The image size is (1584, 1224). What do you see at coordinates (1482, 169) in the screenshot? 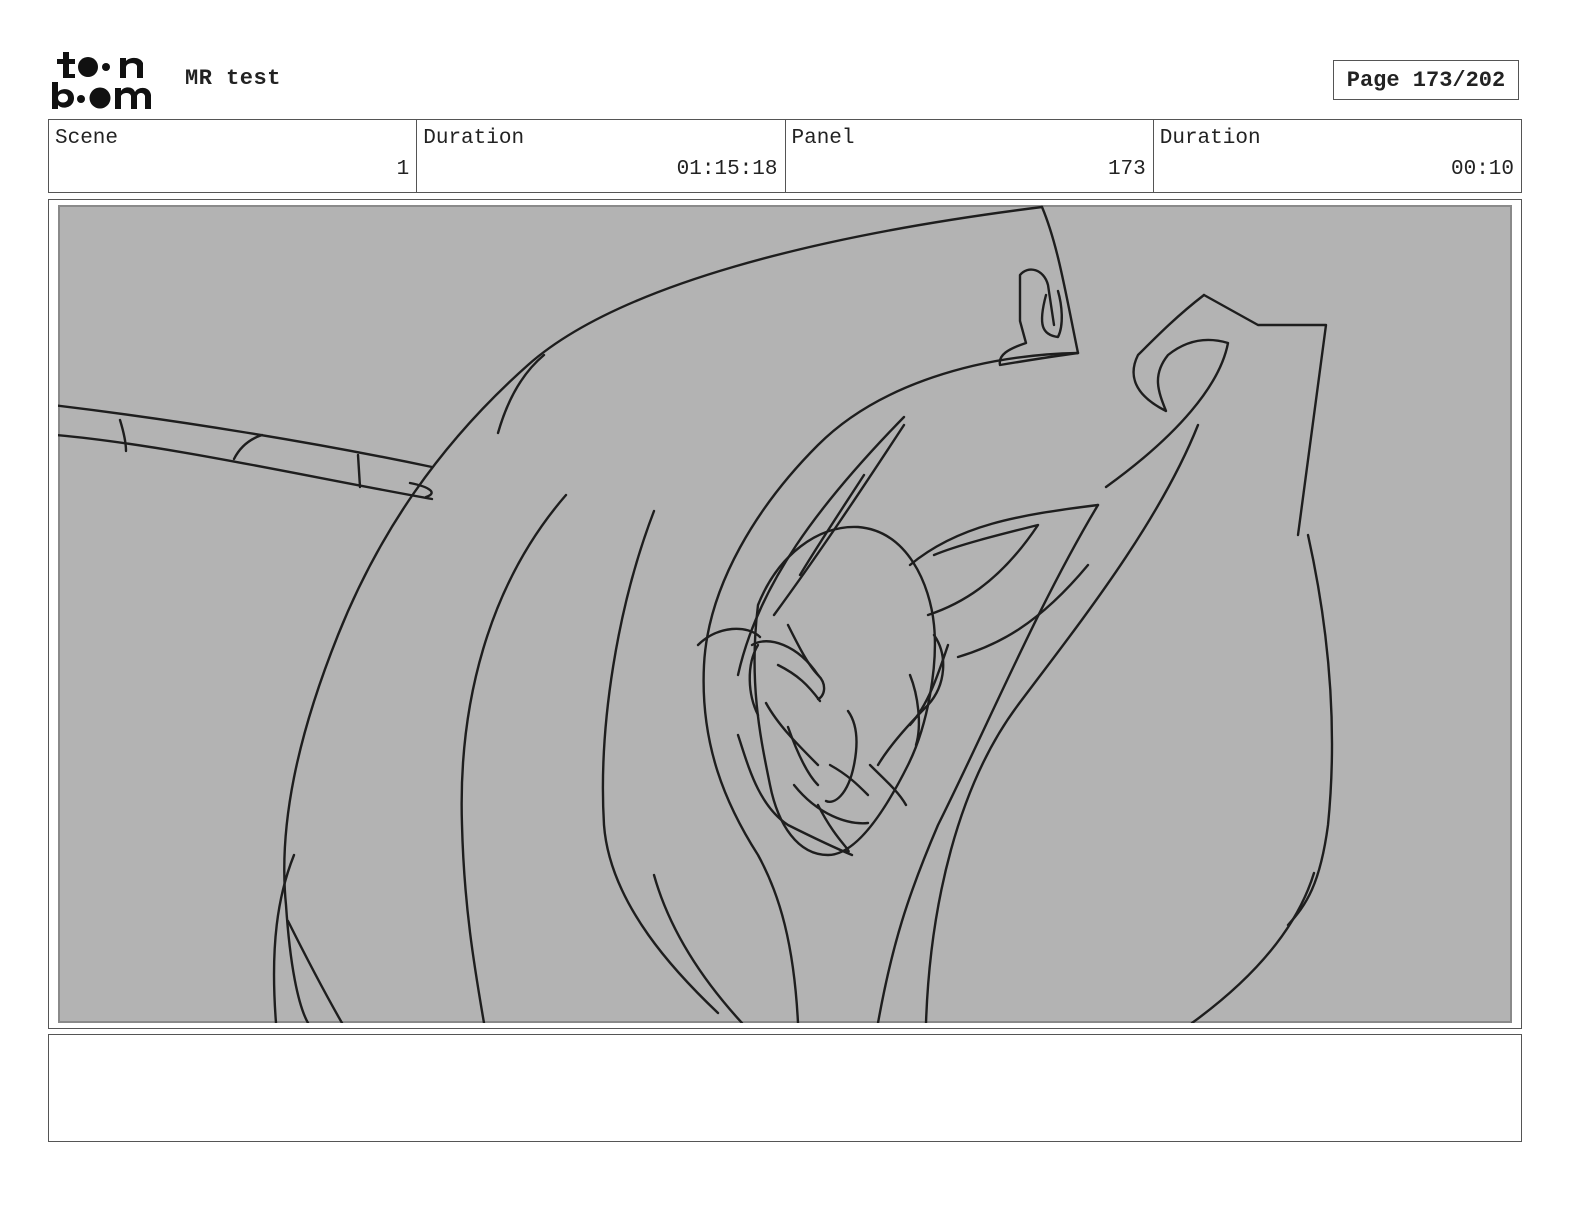
I see `panel-duration-value: 00:10` at bounding box center [1482, 169].